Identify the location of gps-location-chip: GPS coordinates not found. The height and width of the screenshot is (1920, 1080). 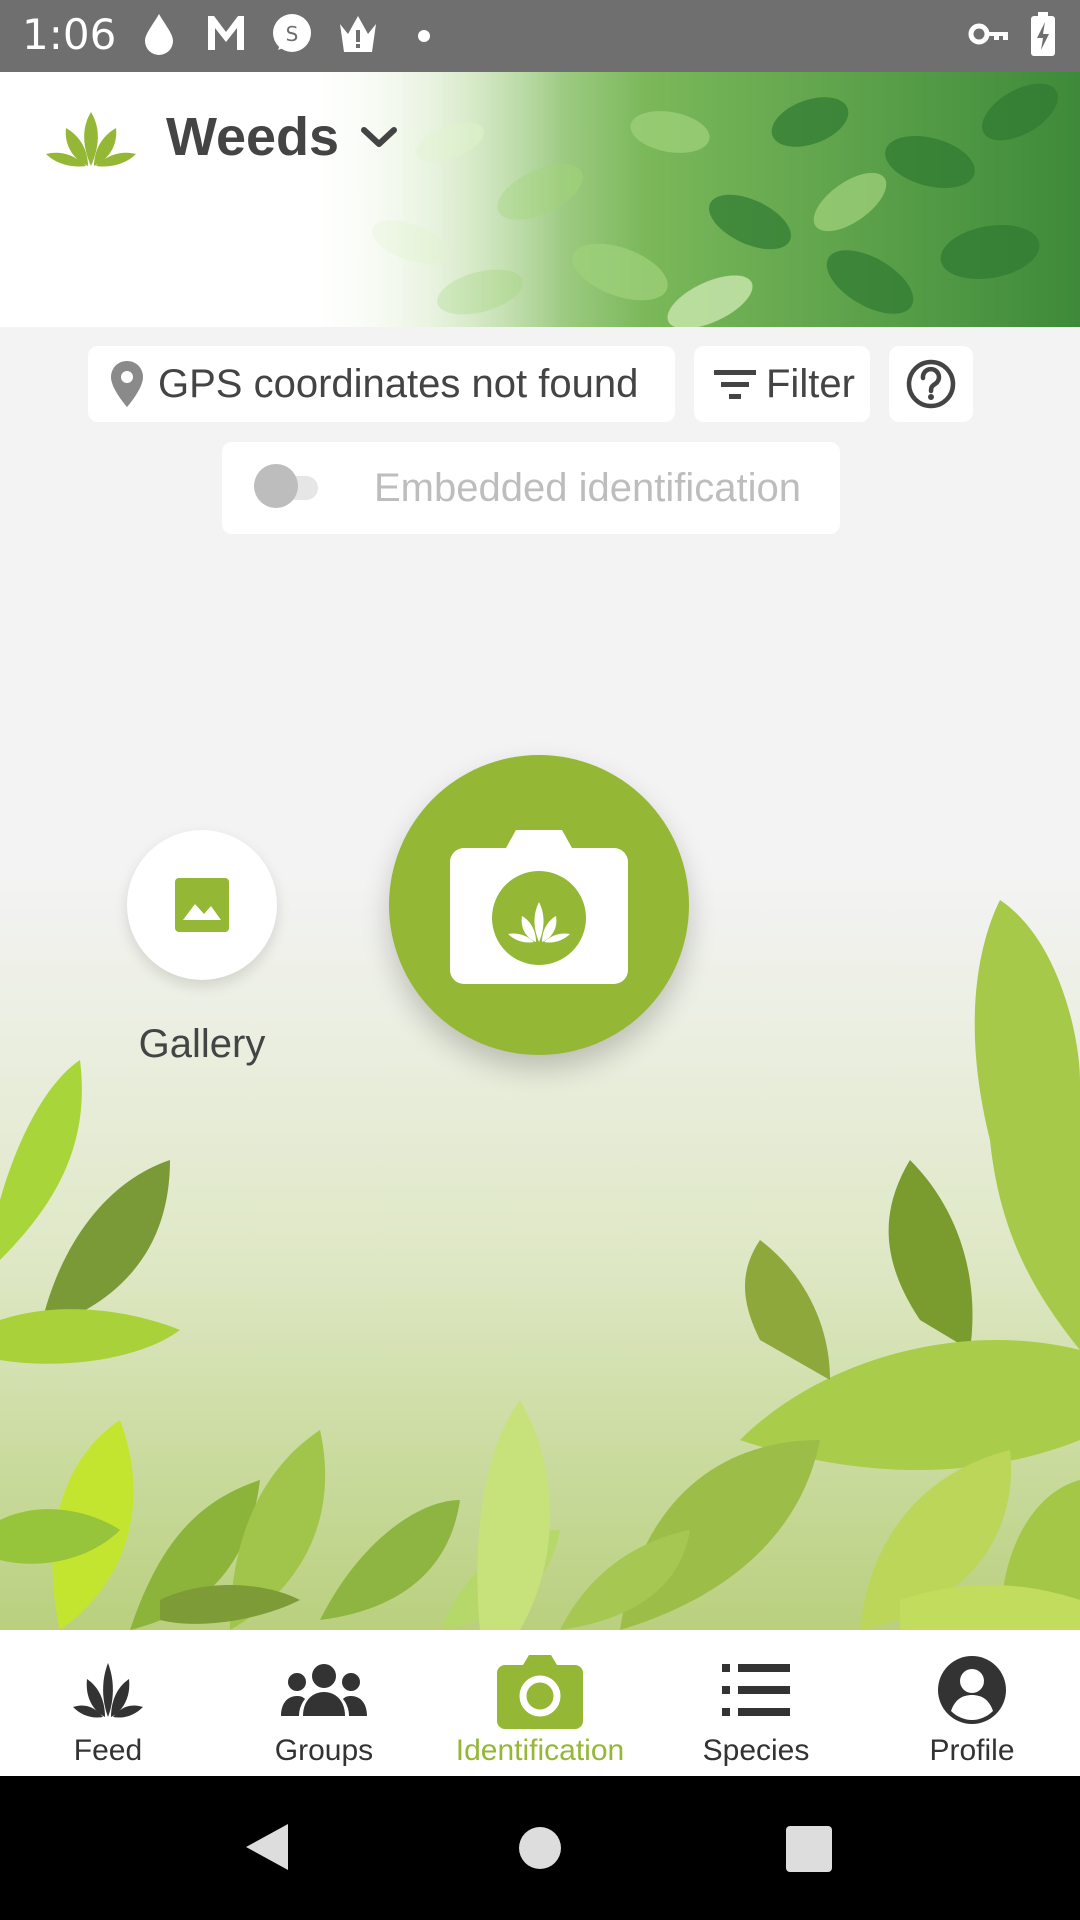
(381, 384).